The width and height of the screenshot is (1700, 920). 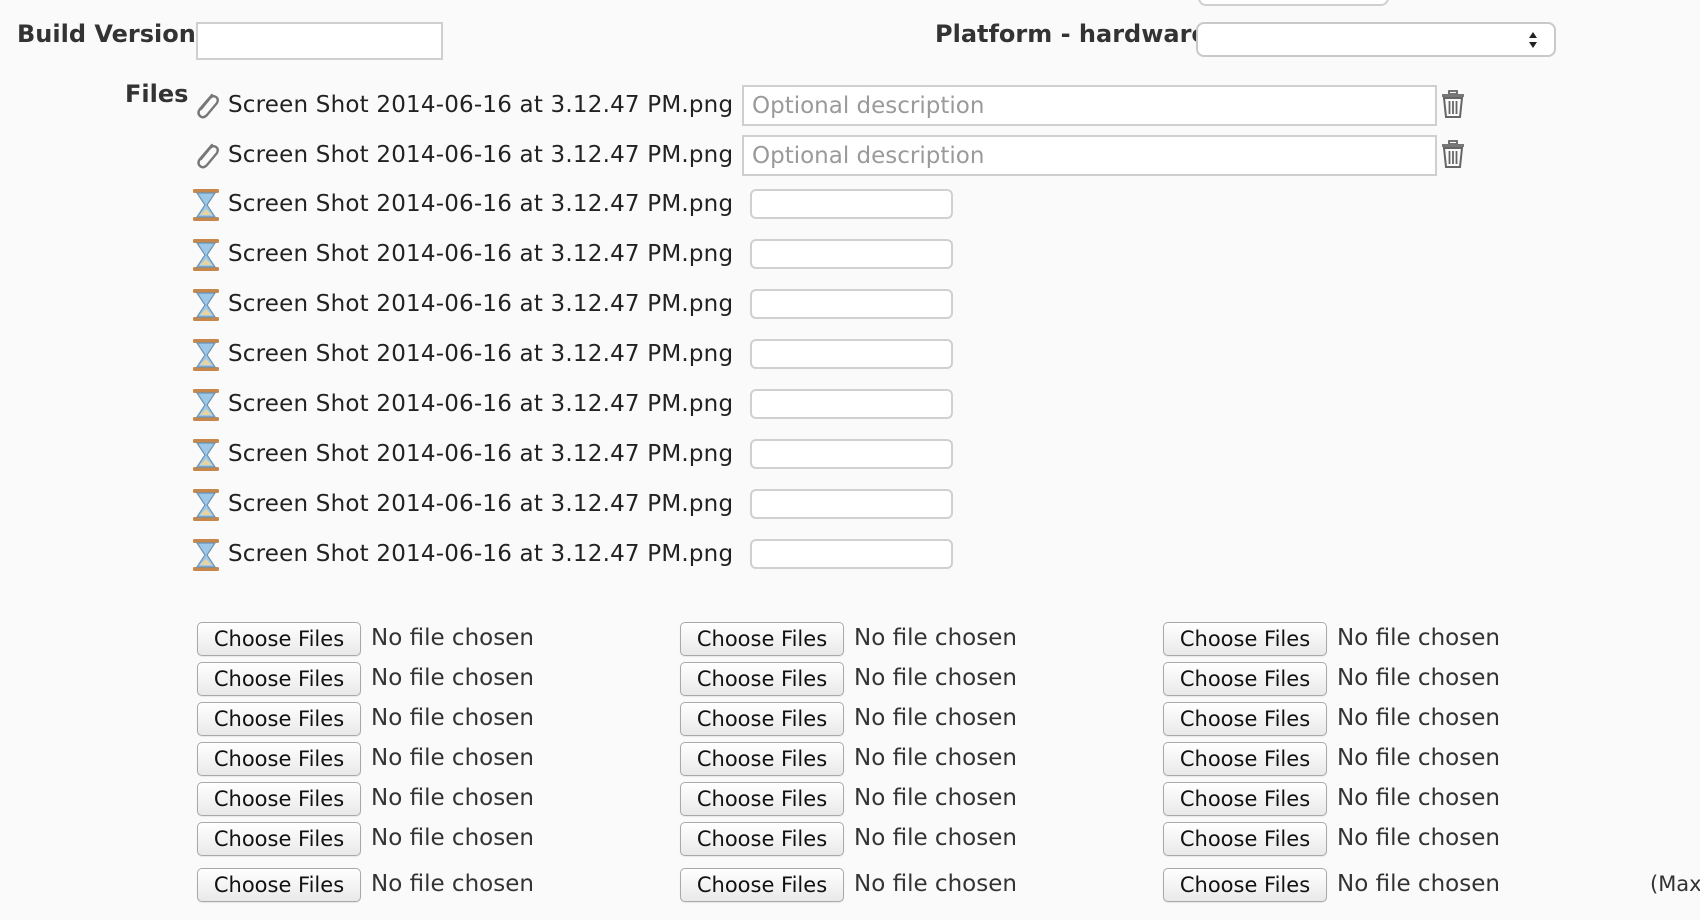 I want to click on build-version-input, so click(x=319, y=41).